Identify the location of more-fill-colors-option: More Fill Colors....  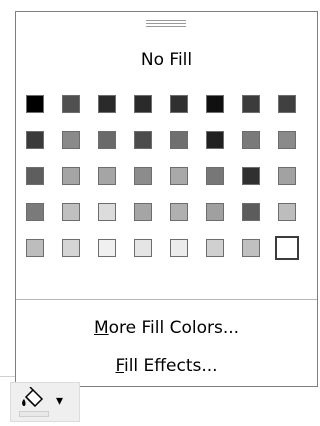
(166, 328).